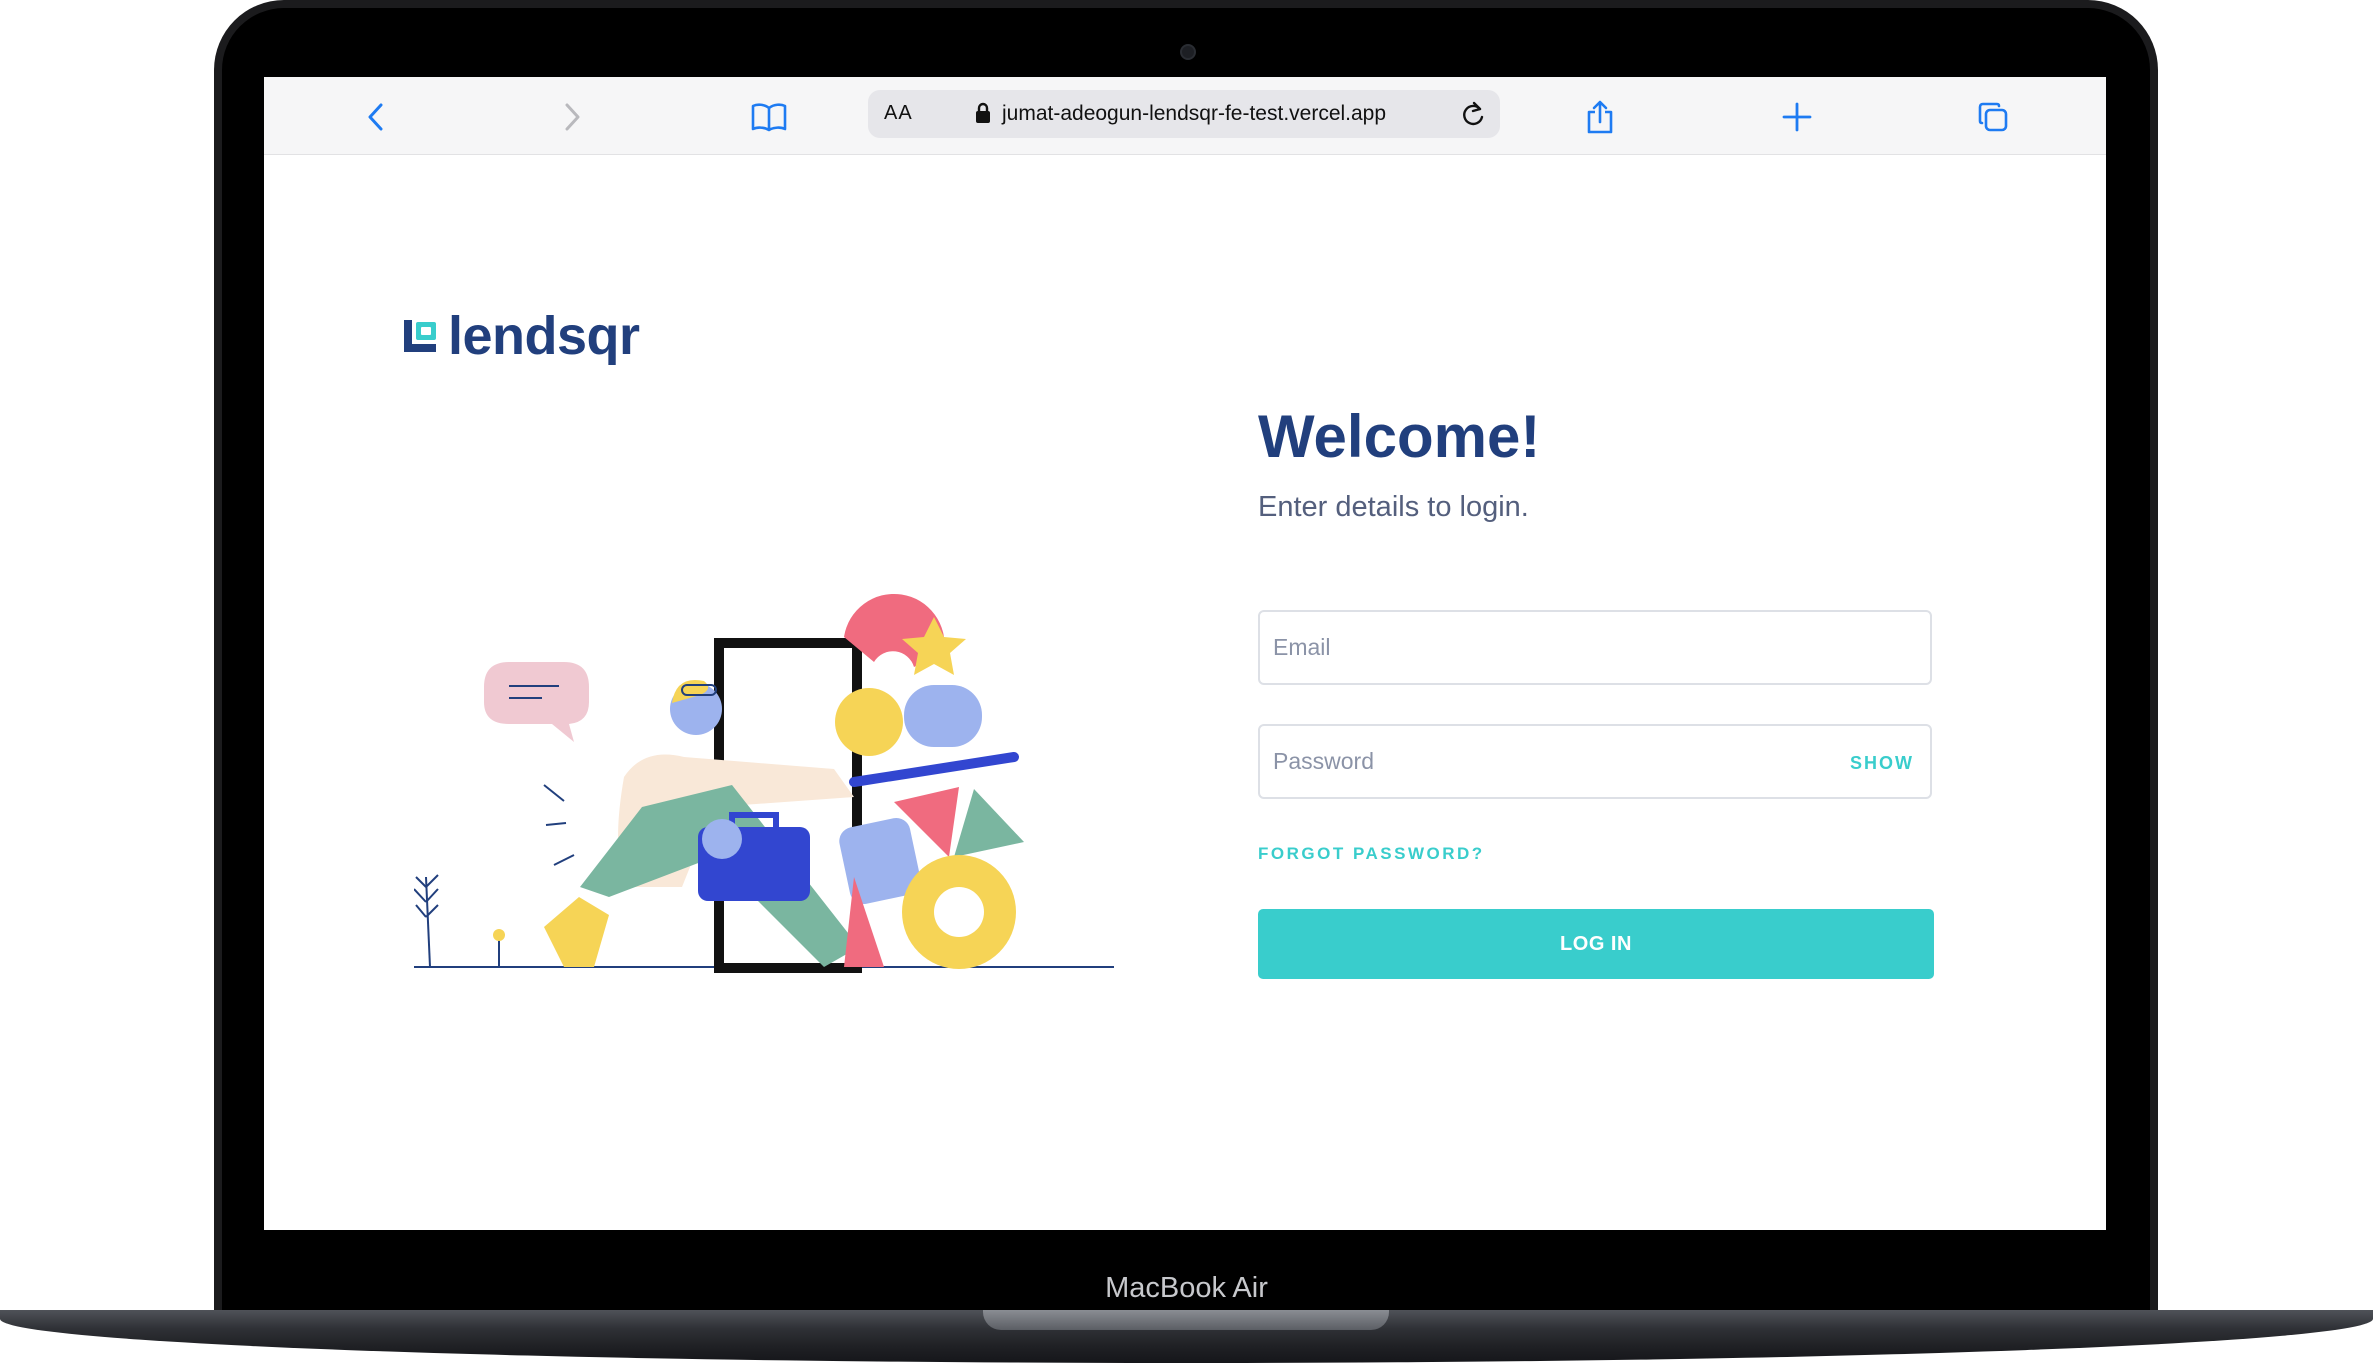 This screenshot has height=1363, width=2373. I want to click on laptop-notch, so click(1186, 1320).